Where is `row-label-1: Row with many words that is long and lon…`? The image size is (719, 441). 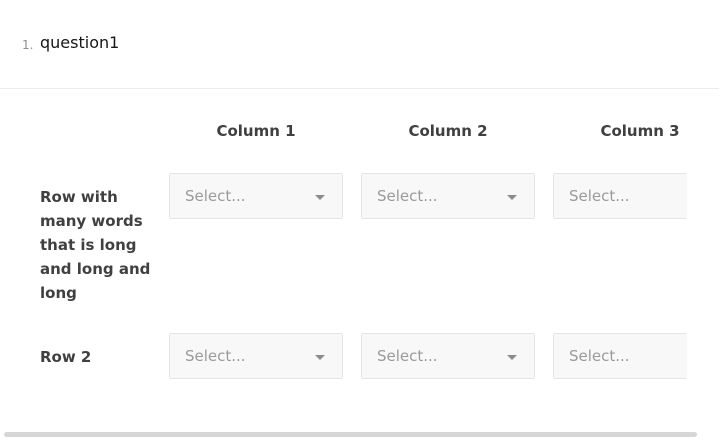 row-label-1: Row with many words that is long and lon… is located at coordinates (95, 245).